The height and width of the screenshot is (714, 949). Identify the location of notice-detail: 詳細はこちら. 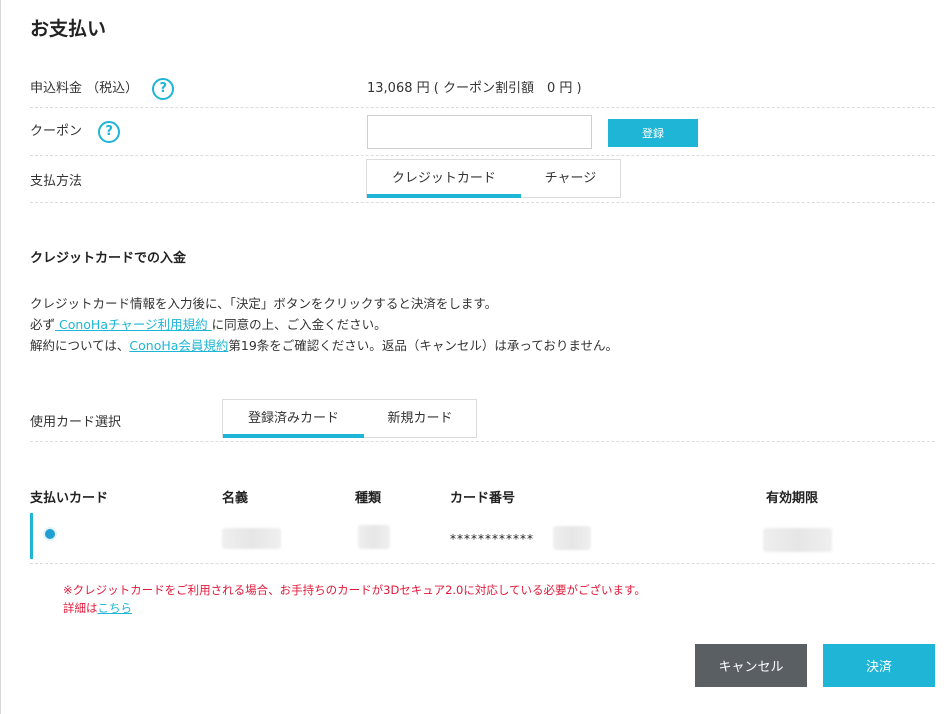
(97, 608).